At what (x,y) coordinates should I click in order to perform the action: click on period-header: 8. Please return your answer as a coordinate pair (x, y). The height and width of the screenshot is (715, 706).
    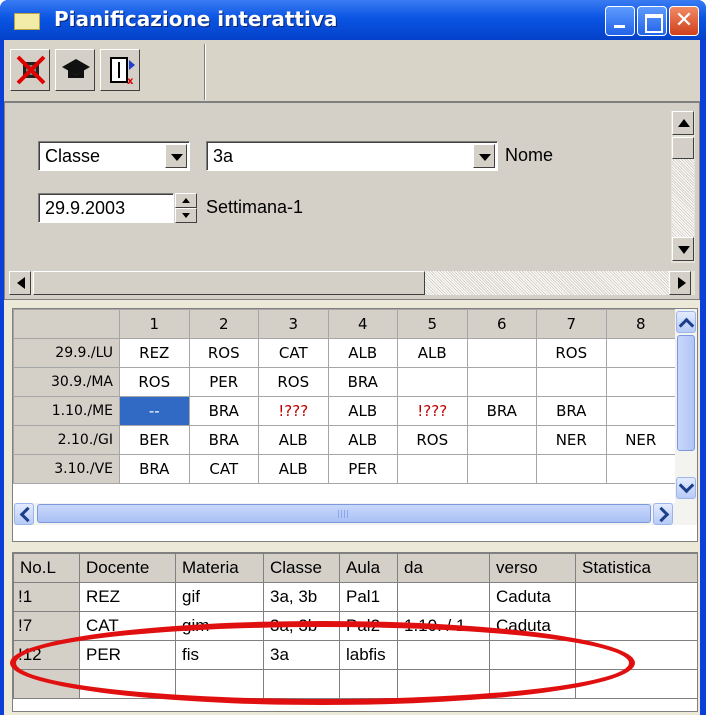
    Looking at the image, I should click on (640, 324).